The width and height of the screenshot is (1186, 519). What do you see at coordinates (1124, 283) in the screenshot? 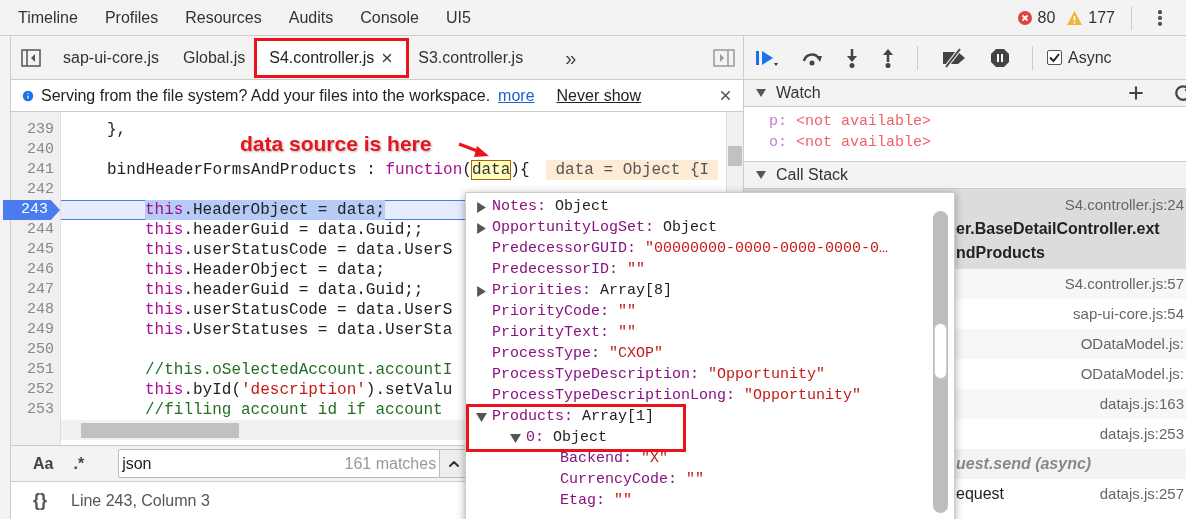
I see `frame-location: S4.controller.js:57` at bounding box center [1124, 283].